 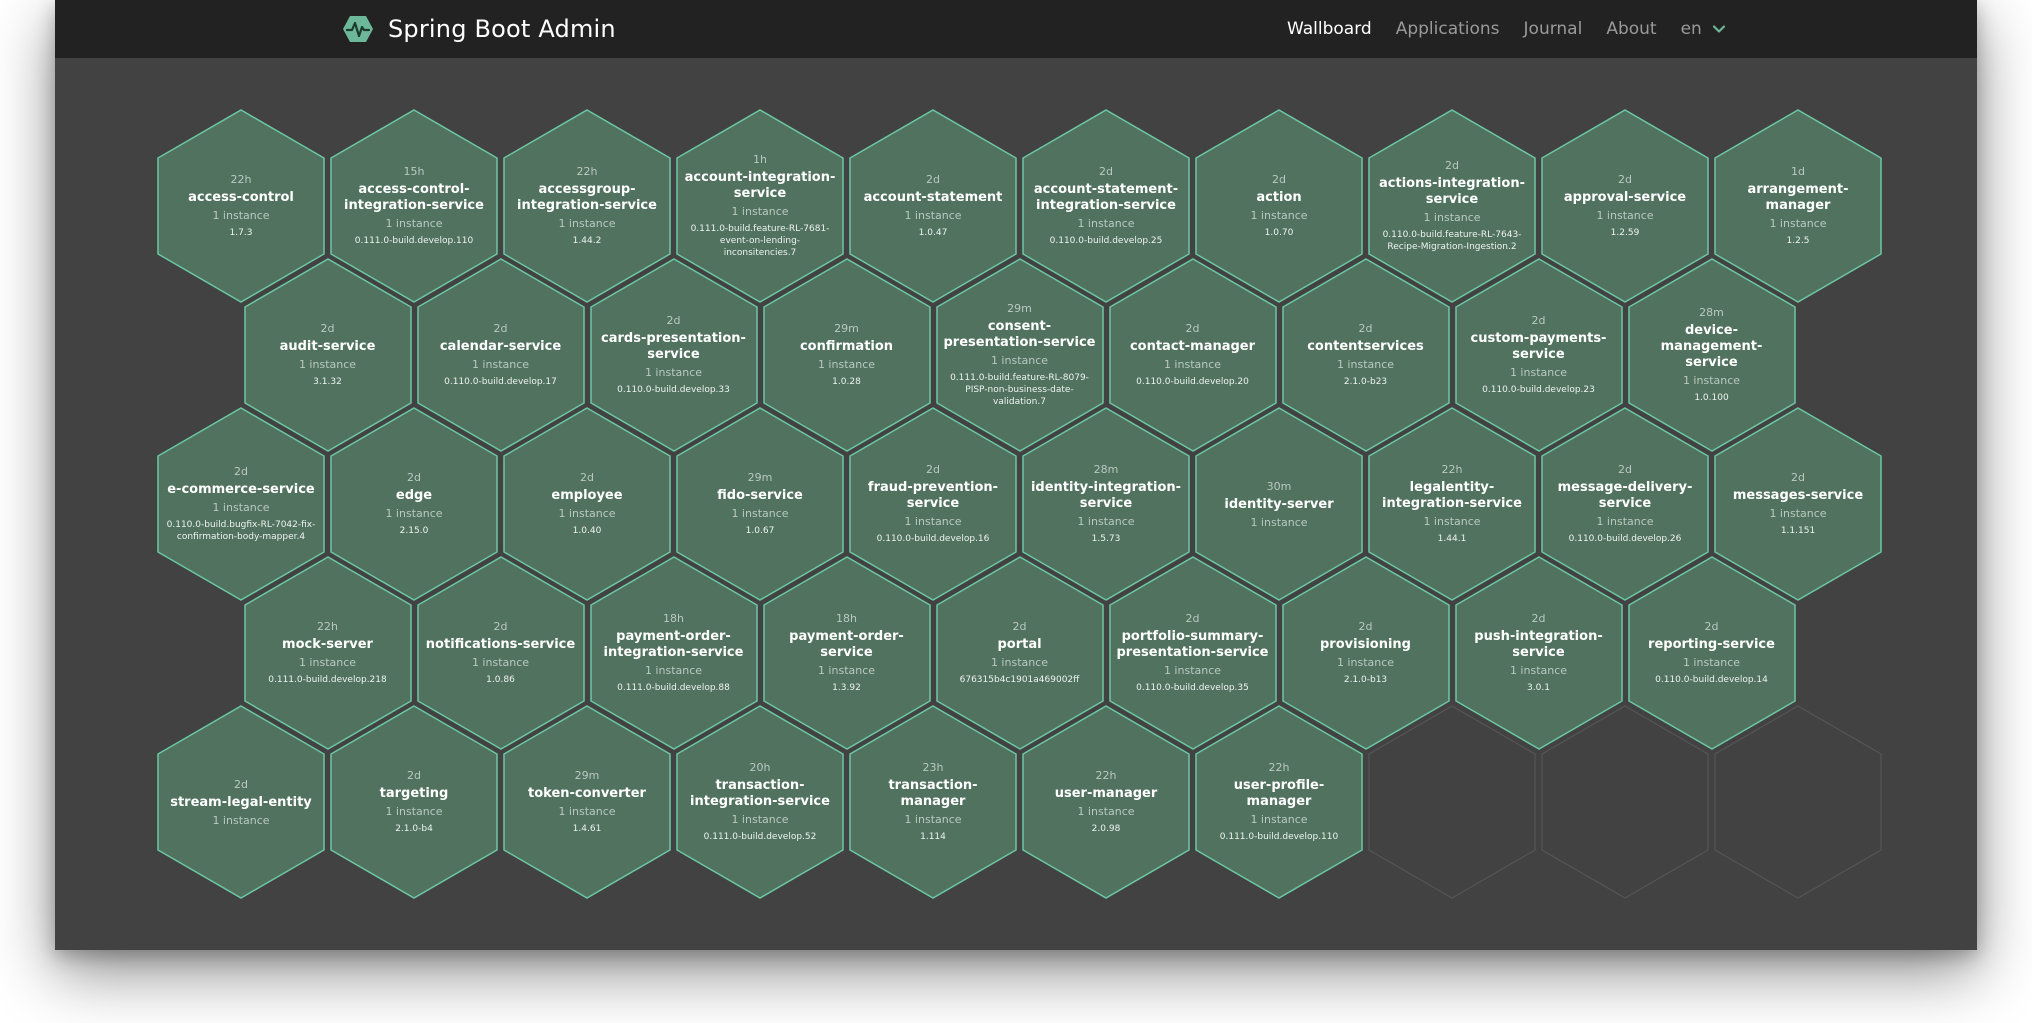 I want to click on application-hex-content: 2d targeting 1 instance 2.1.0-b4, so click(x=414, y=802).